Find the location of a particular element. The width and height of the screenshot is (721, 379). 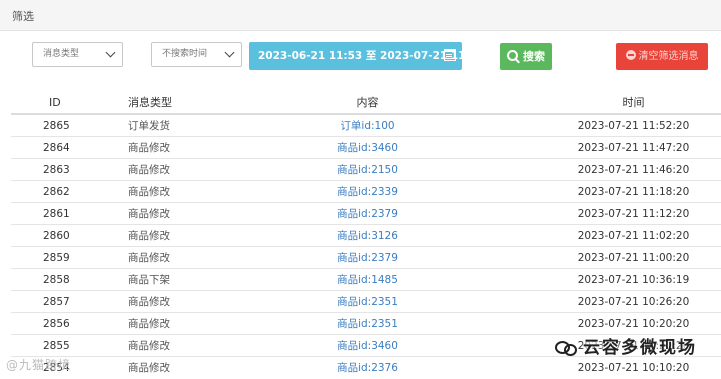

table-row: 2864 商品修改 商品id:3460 2023-07-21 11:47:20 is located at coordinates (366, 147).